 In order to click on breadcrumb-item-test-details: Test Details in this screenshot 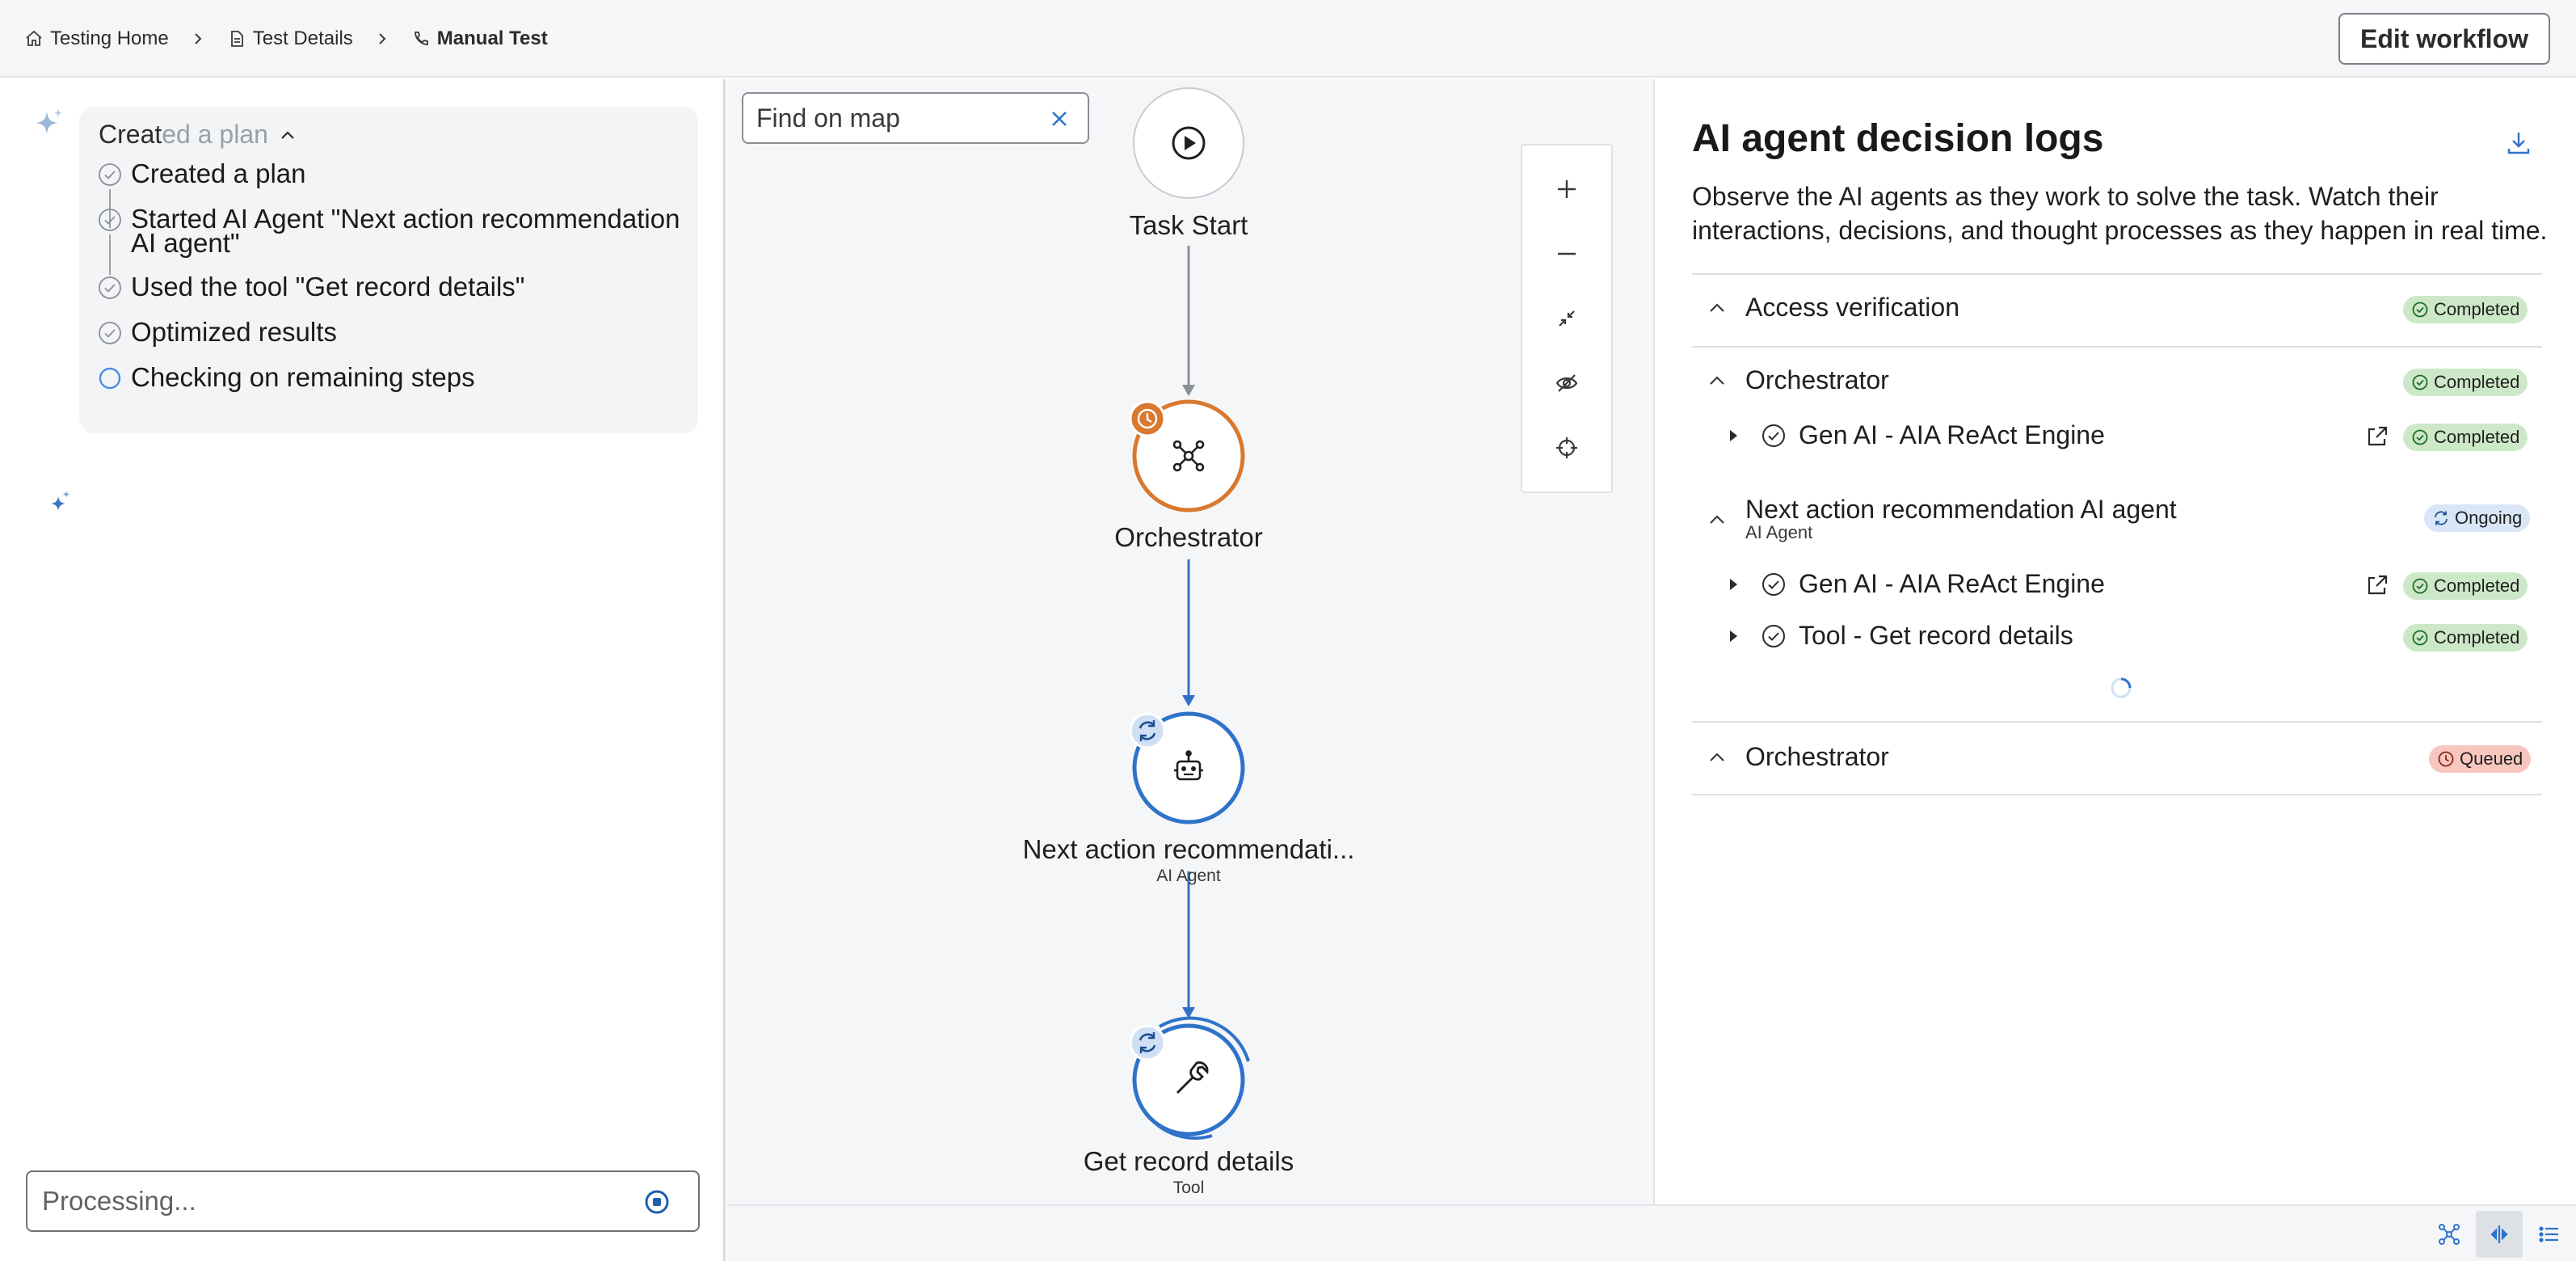, I will do `click(290, 38)`.